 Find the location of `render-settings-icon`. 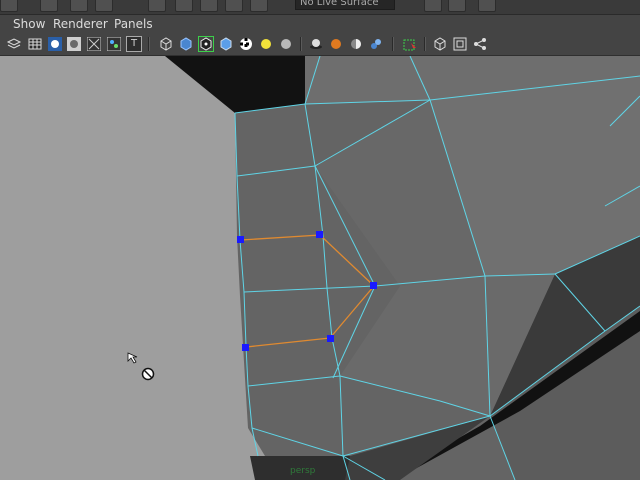

render-settings-icon is located at coordinates (487, 6).